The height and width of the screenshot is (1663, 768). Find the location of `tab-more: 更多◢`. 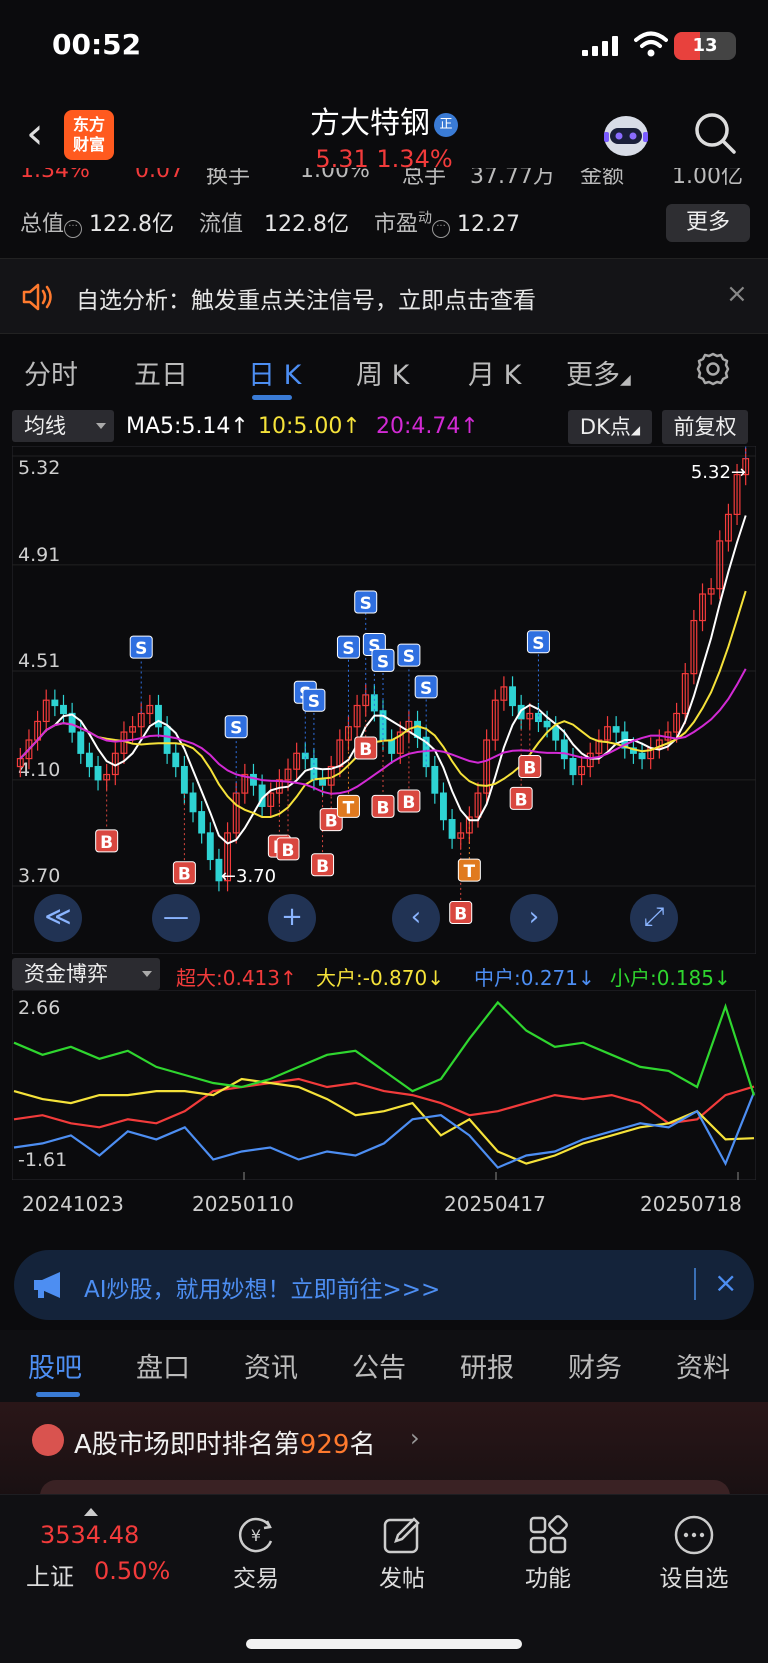

tab-more: 更多◢ is located at coordinates (598, 372).